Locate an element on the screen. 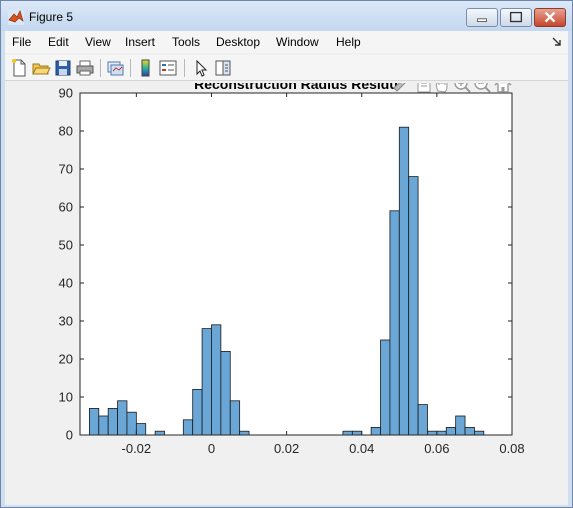 Image resolution: width=573 pixels, height=508 pixels. zoom-in-icon is located at coordinates (462, 84).